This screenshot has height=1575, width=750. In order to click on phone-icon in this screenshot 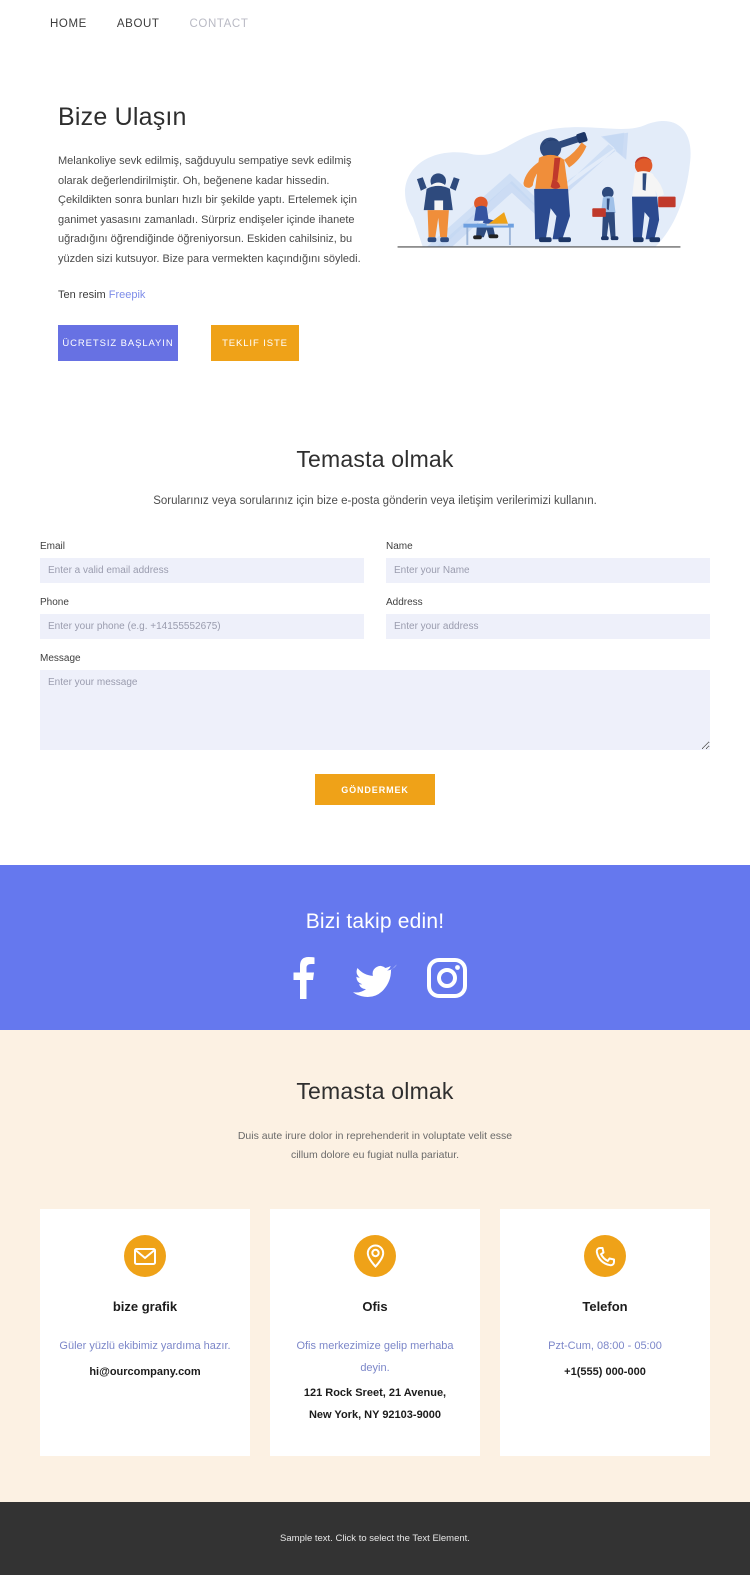, I will do `click(605, 1256)`.